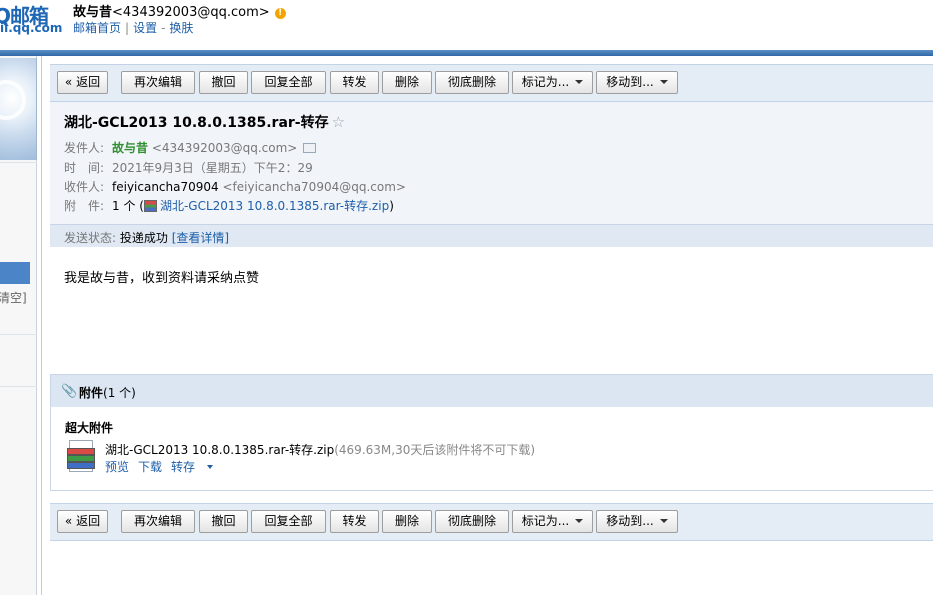 The image size is (933, 595). I want to click on time-row: 时 间: 2021年9月3日（星期五）下午2：29, so click(188, 167).